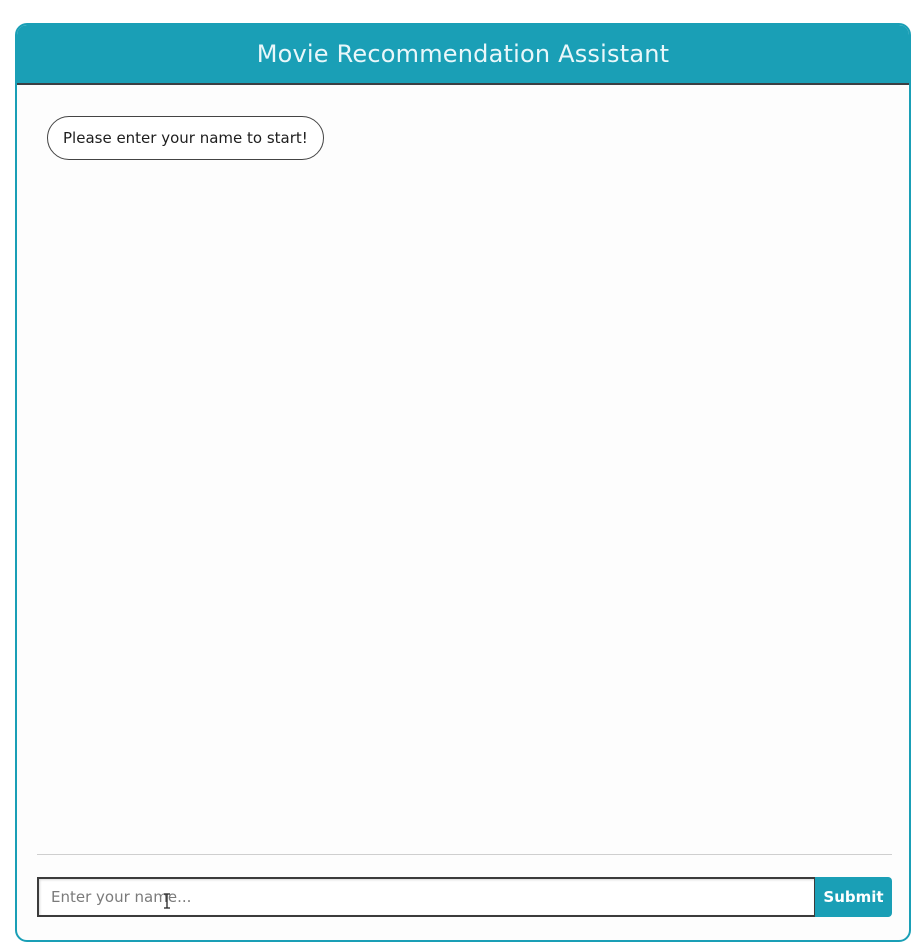  I want to click on bot-message-bubble: Please enter your name to start!, so click(185, 138).